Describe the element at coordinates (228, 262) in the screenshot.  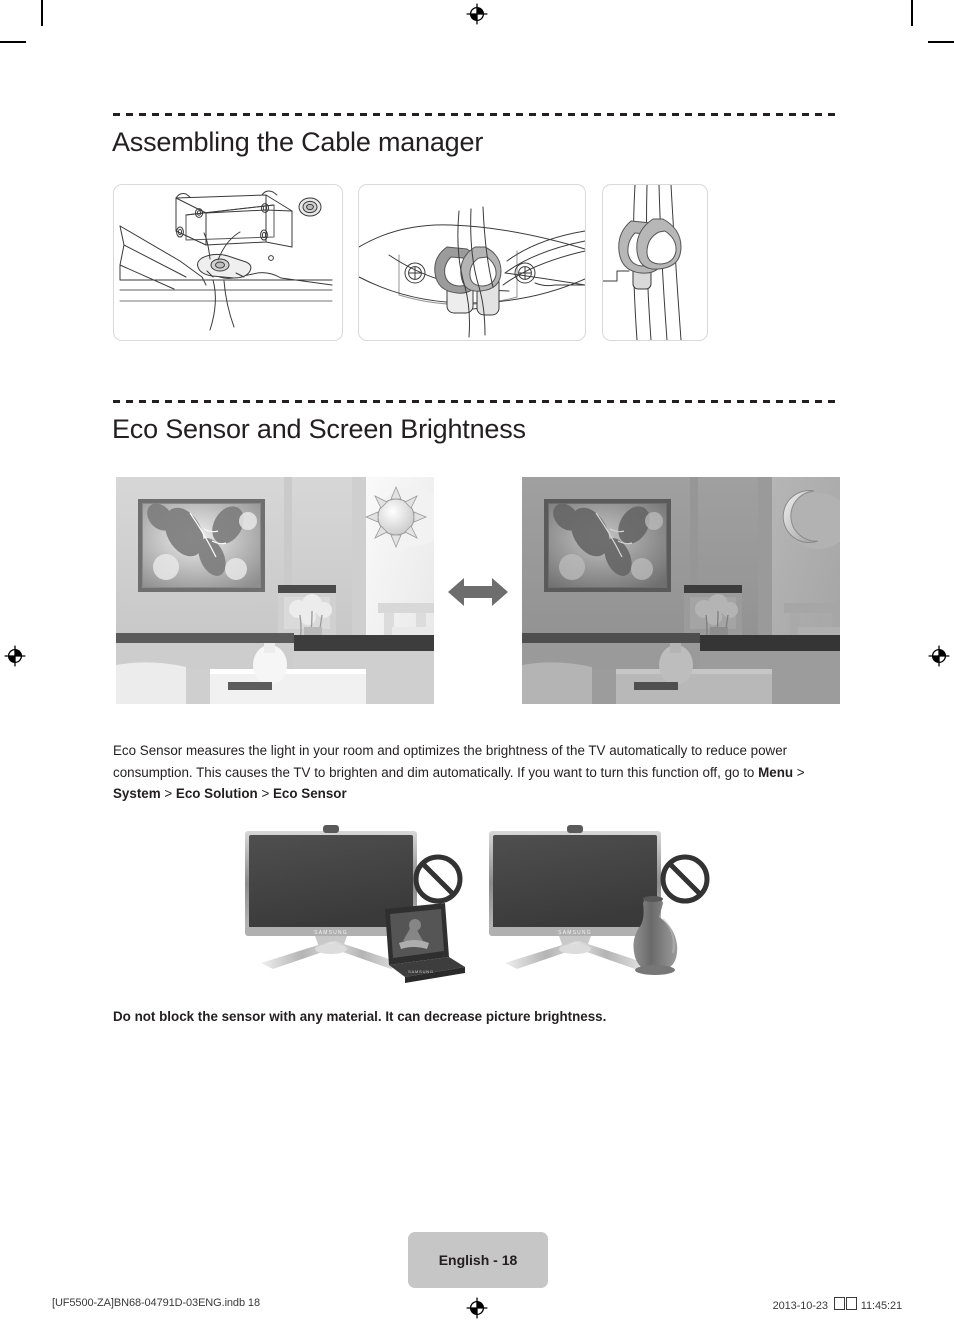
I see `tv-back-cable-manager-diagram` at that location.